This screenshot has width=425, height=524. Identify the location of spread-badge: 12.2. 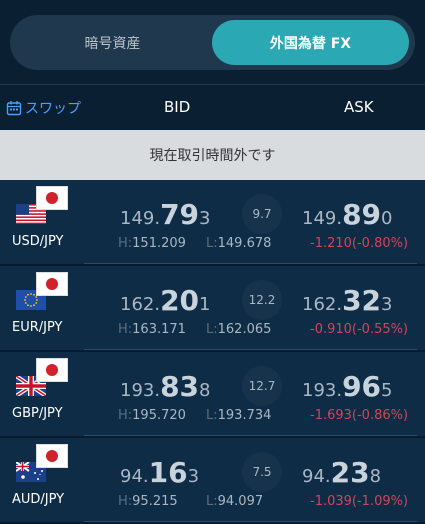
(262, 300).